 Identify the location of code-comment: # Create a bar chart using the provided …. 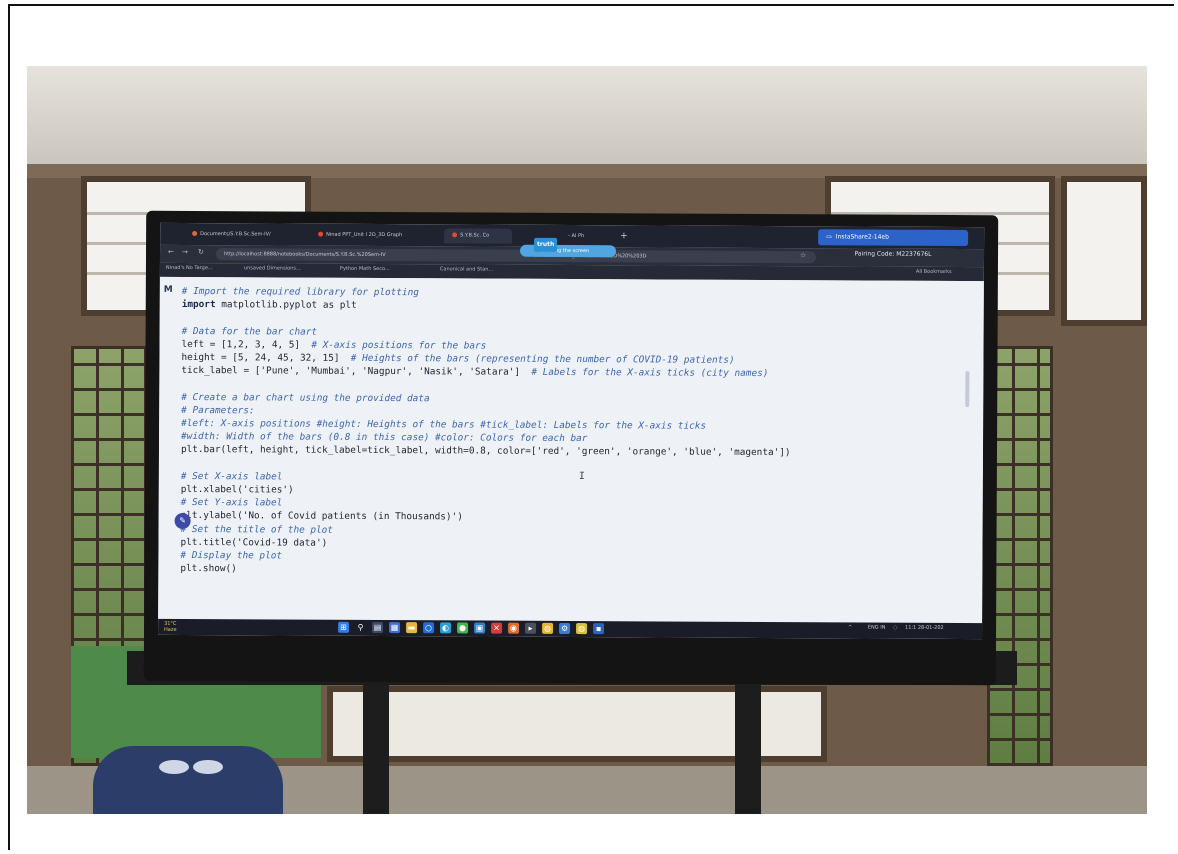
(305, 397).